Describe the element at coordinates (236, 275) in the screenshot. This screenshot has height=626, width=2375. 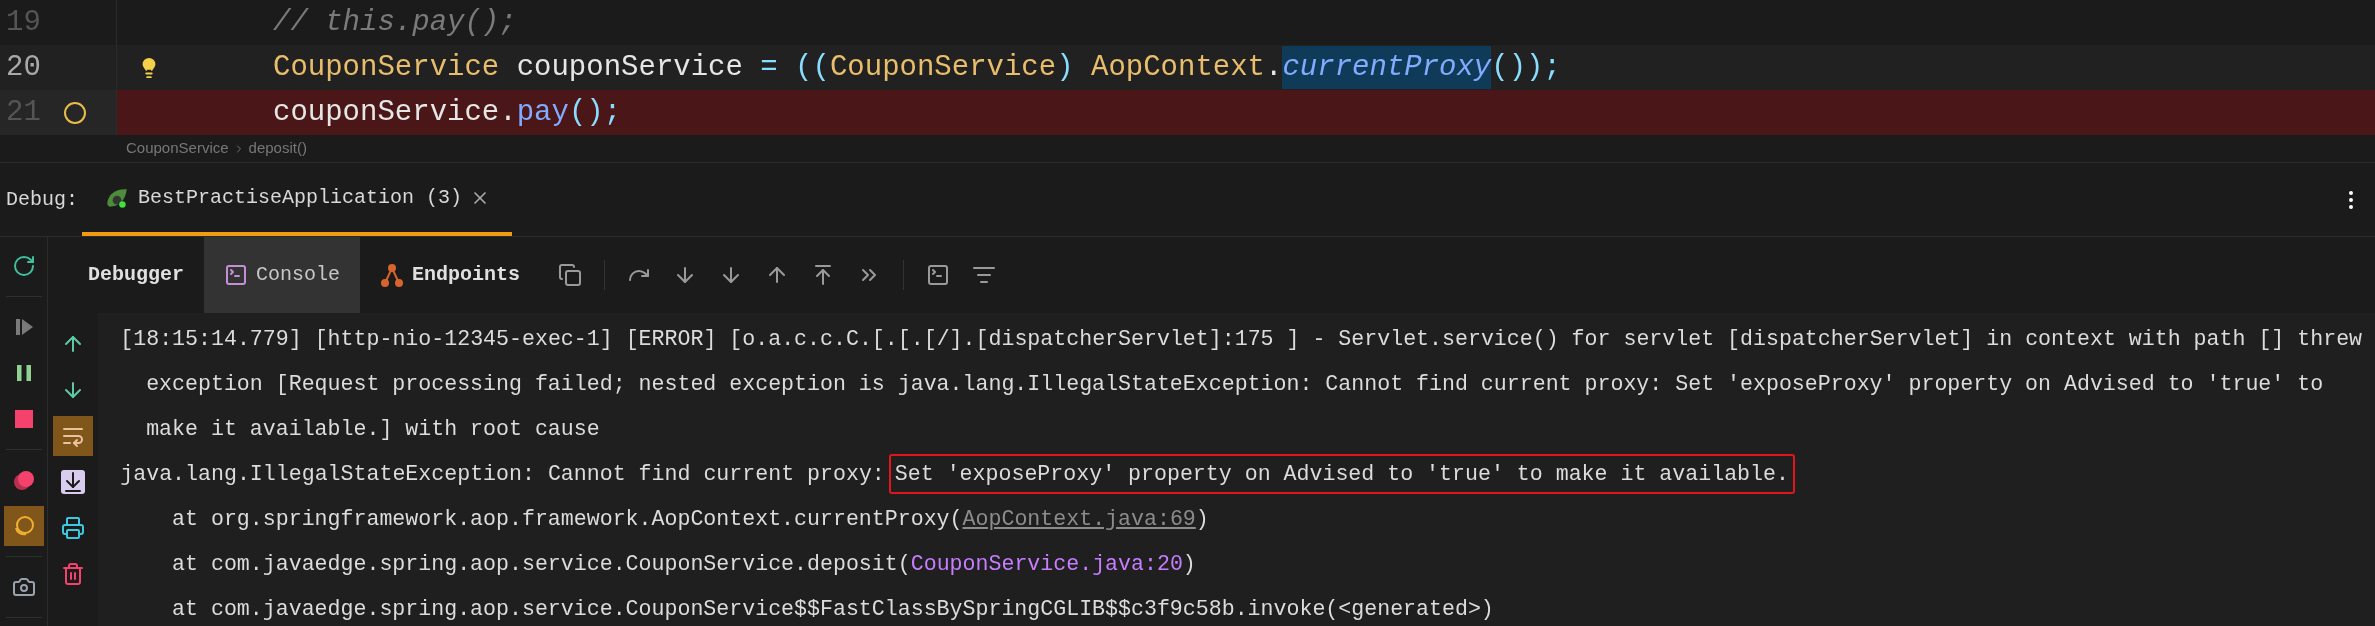
I see `terminal-icon` at that location.